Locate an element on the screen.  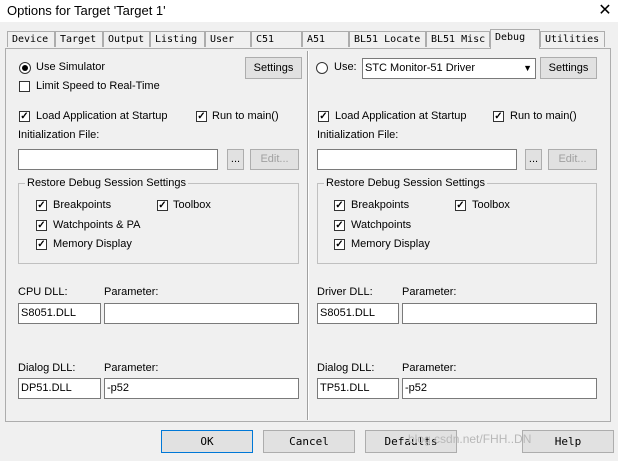
driver-dll-param-label: Parameter: is located at coordinates (429, 292).